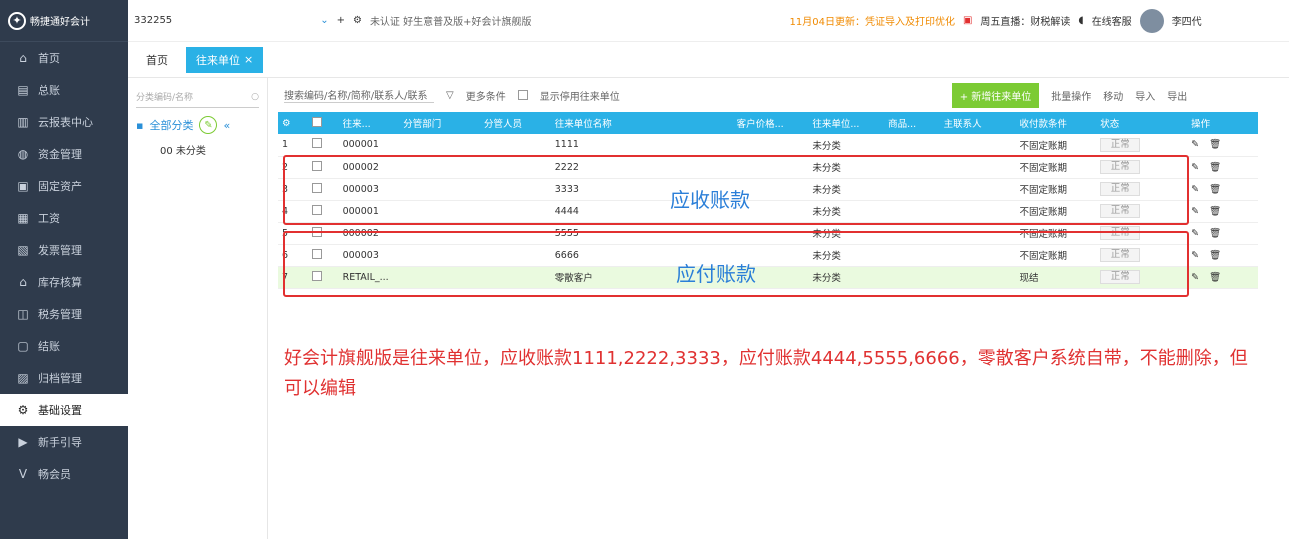 The width and height of the screenshot is (1289, 539). What do you see at coordinates (23, 90) in the screenshot?
I see `nav-icon: ▤` at bounding box center [23, 90].